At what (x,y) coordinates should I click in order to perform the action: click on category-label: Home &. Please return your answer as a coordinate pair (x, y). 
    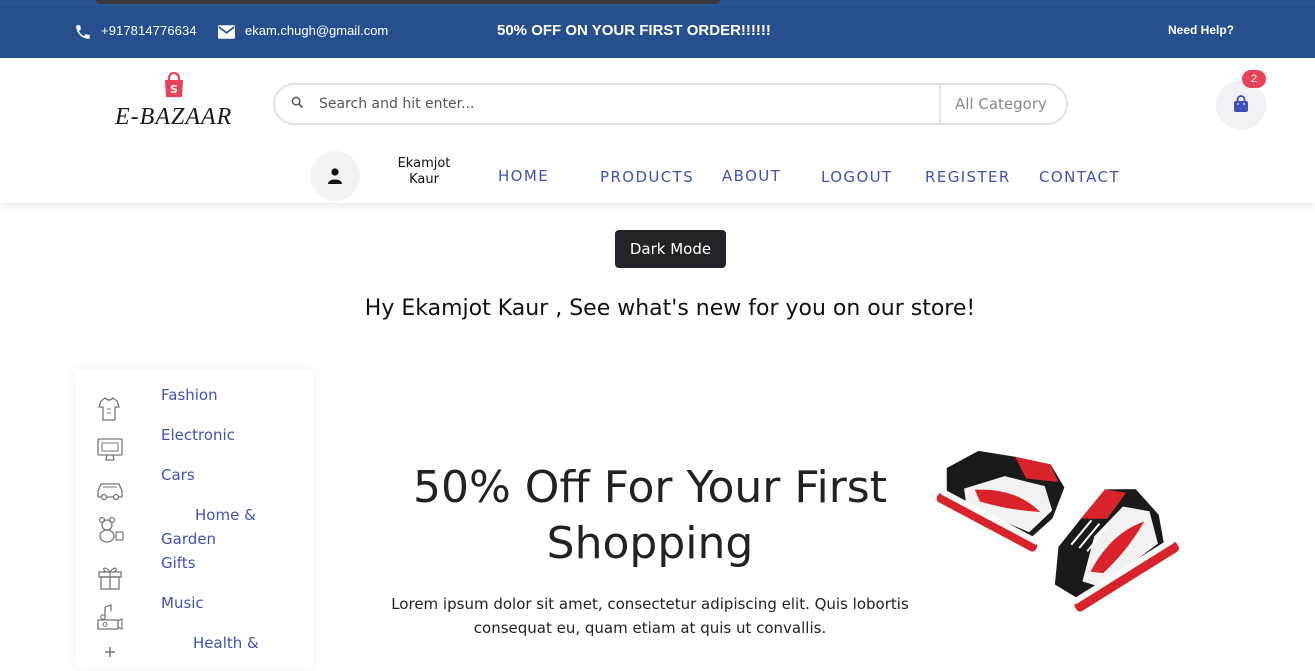
    Looking at the image, I should click on (225, 515).